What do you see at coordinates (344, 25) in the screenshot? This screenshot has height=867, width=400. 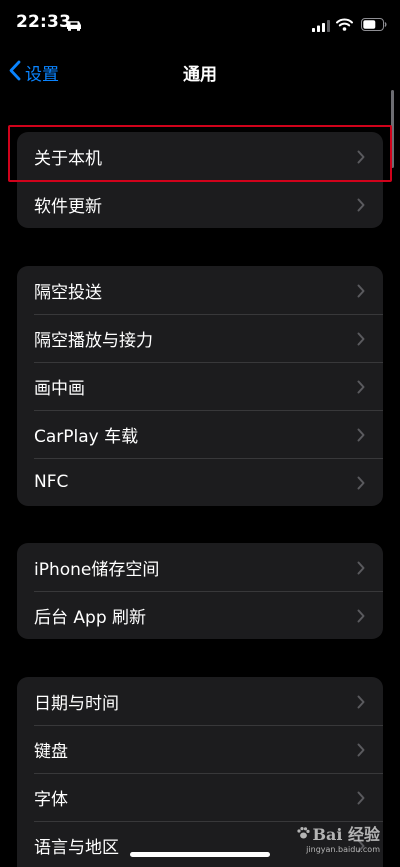 I see `wifi-icon` at bounding box center [344, 25].